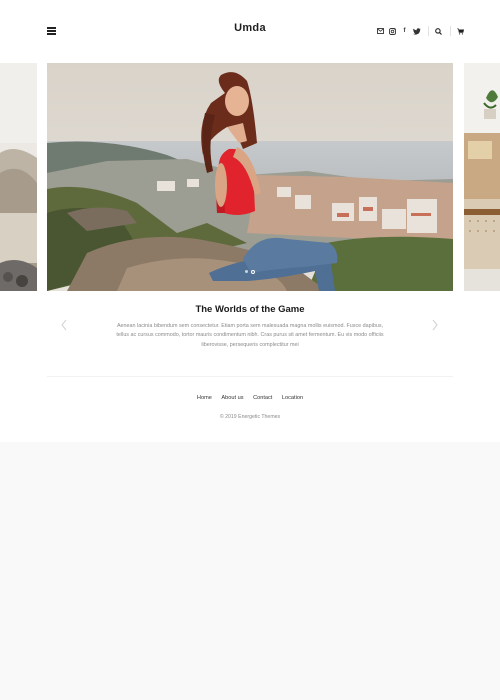 The image size is (500, 700). I want to click on footer-link-home: Home, so click(204, 398).